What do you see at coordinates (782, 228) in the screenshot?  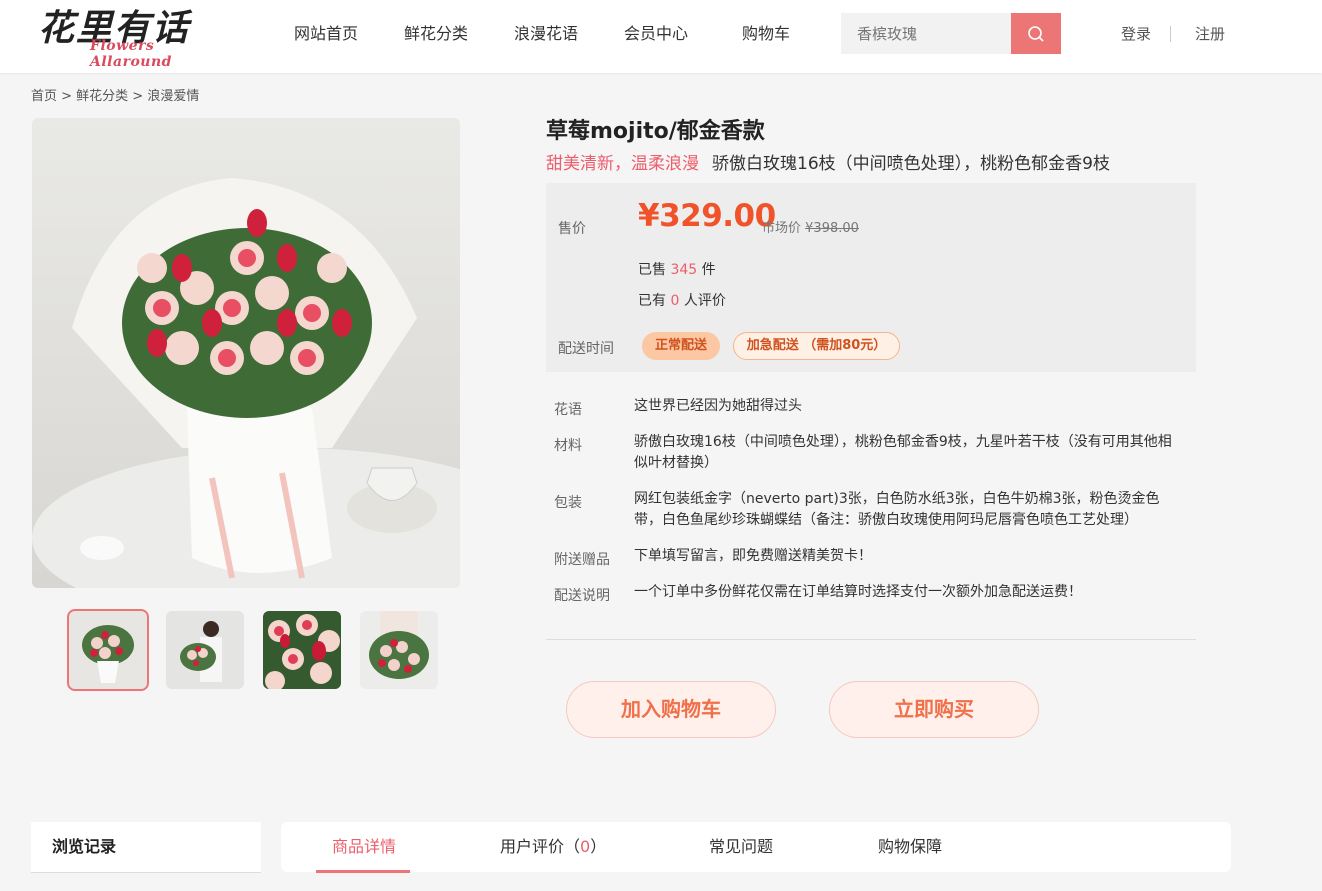 I see `market-price-label: 市场价` at bounding box center [782, 228].